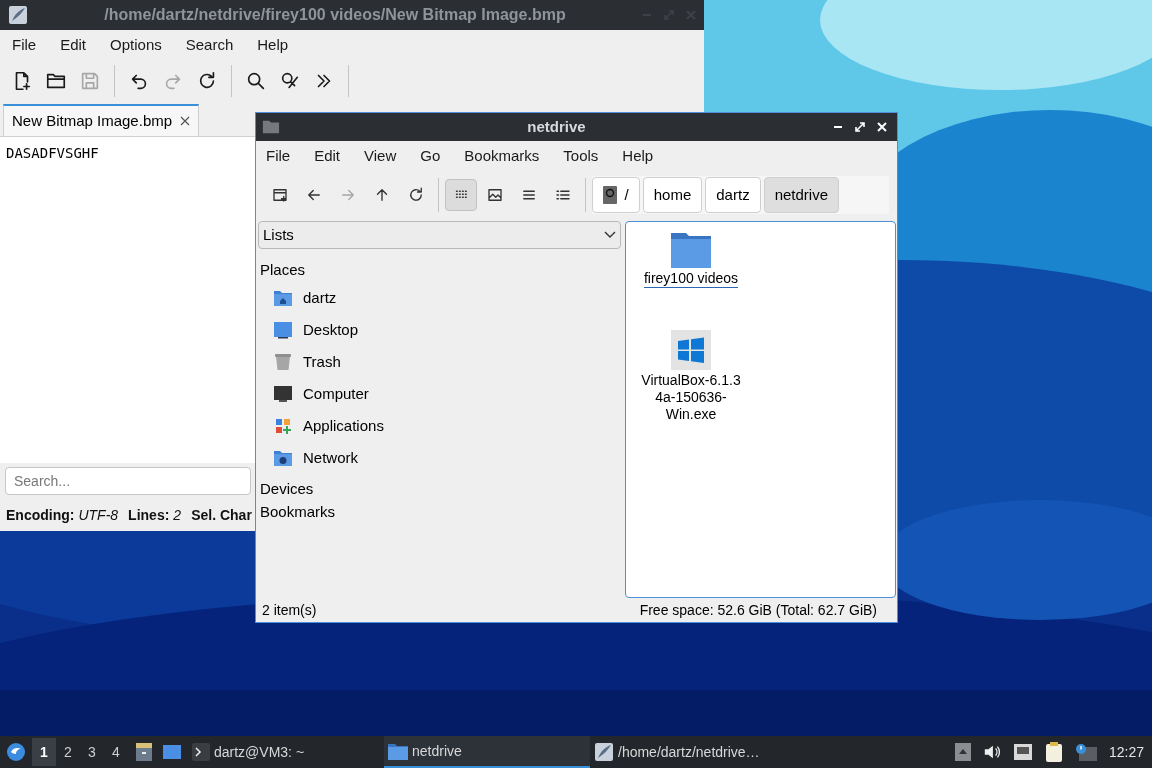 This screenshot has height=768, width=1152. Describe the element at coordinates (609, 195) in the screenshot. I see `drive-icon` at that location.